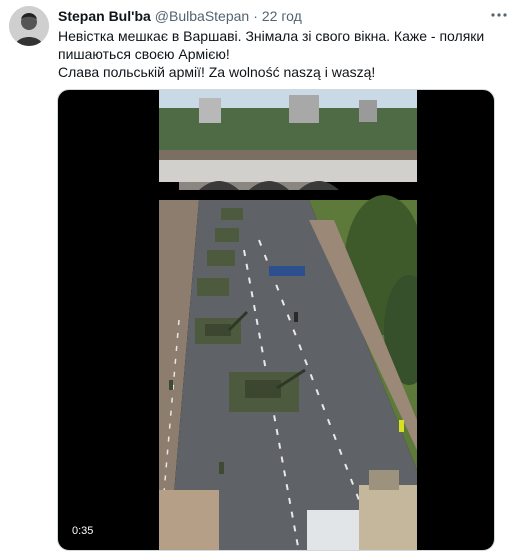 This screenshot has height=560, width=524. I want to click on tweet-header: Stepan Bul'ba @BulbaStepan · 22 год, so click(180, 16).